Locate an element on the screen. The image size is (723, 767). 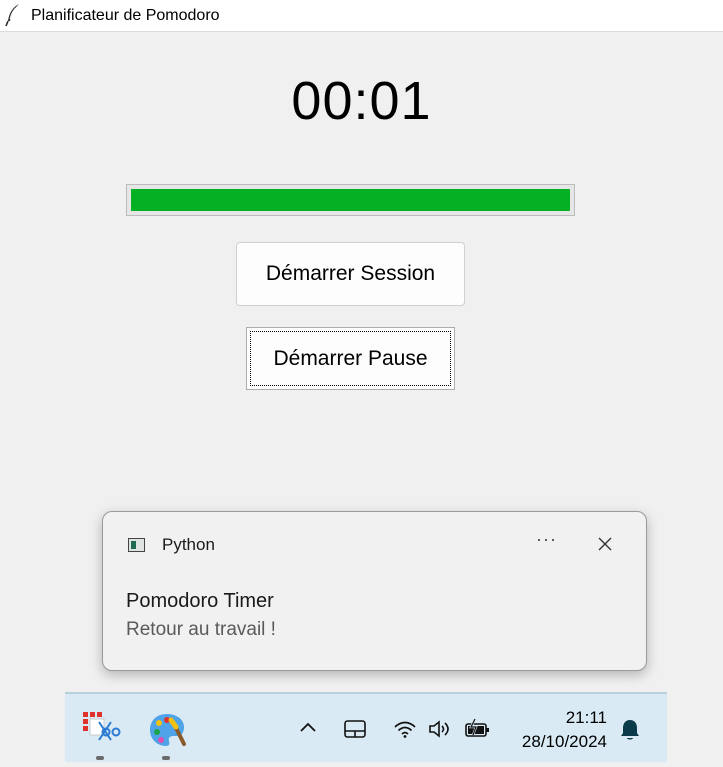
focus-ring is located at coordinates (350, 358).